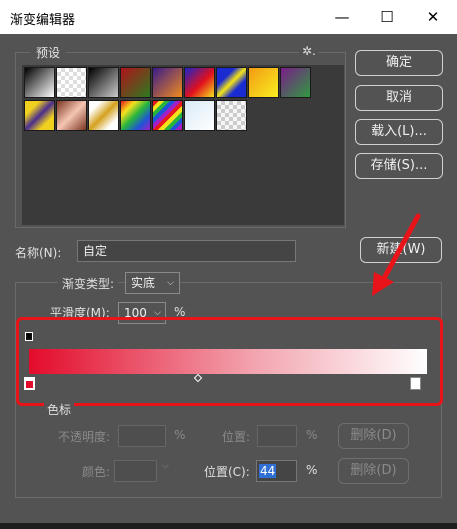  What do you see at coordinates (309, 51) in the screenshot?
I see `presets-gear-icon: ✲.` at bounding box center [309, 51].